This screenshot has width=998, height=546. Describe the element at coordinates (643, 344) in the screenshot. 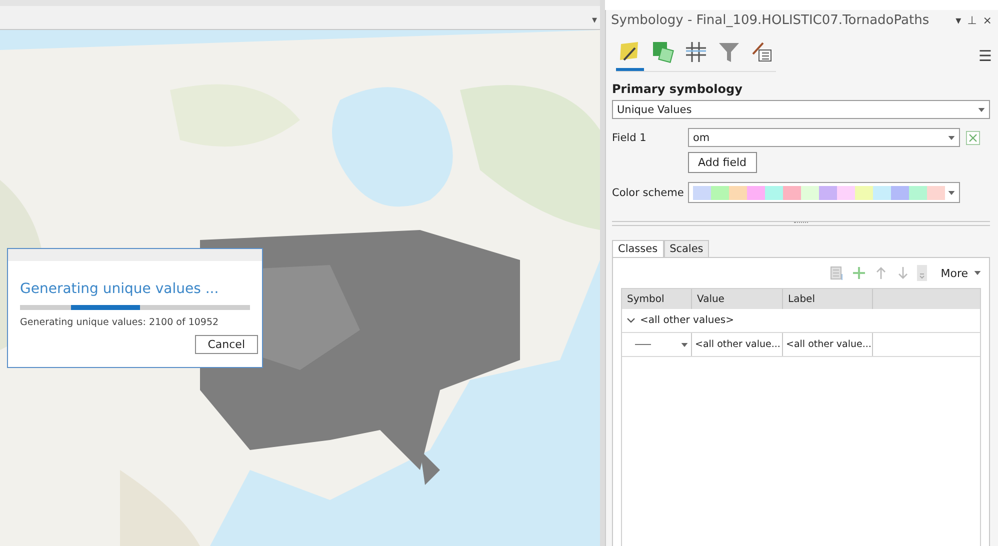

I see `line-symbol-icon` at that location.